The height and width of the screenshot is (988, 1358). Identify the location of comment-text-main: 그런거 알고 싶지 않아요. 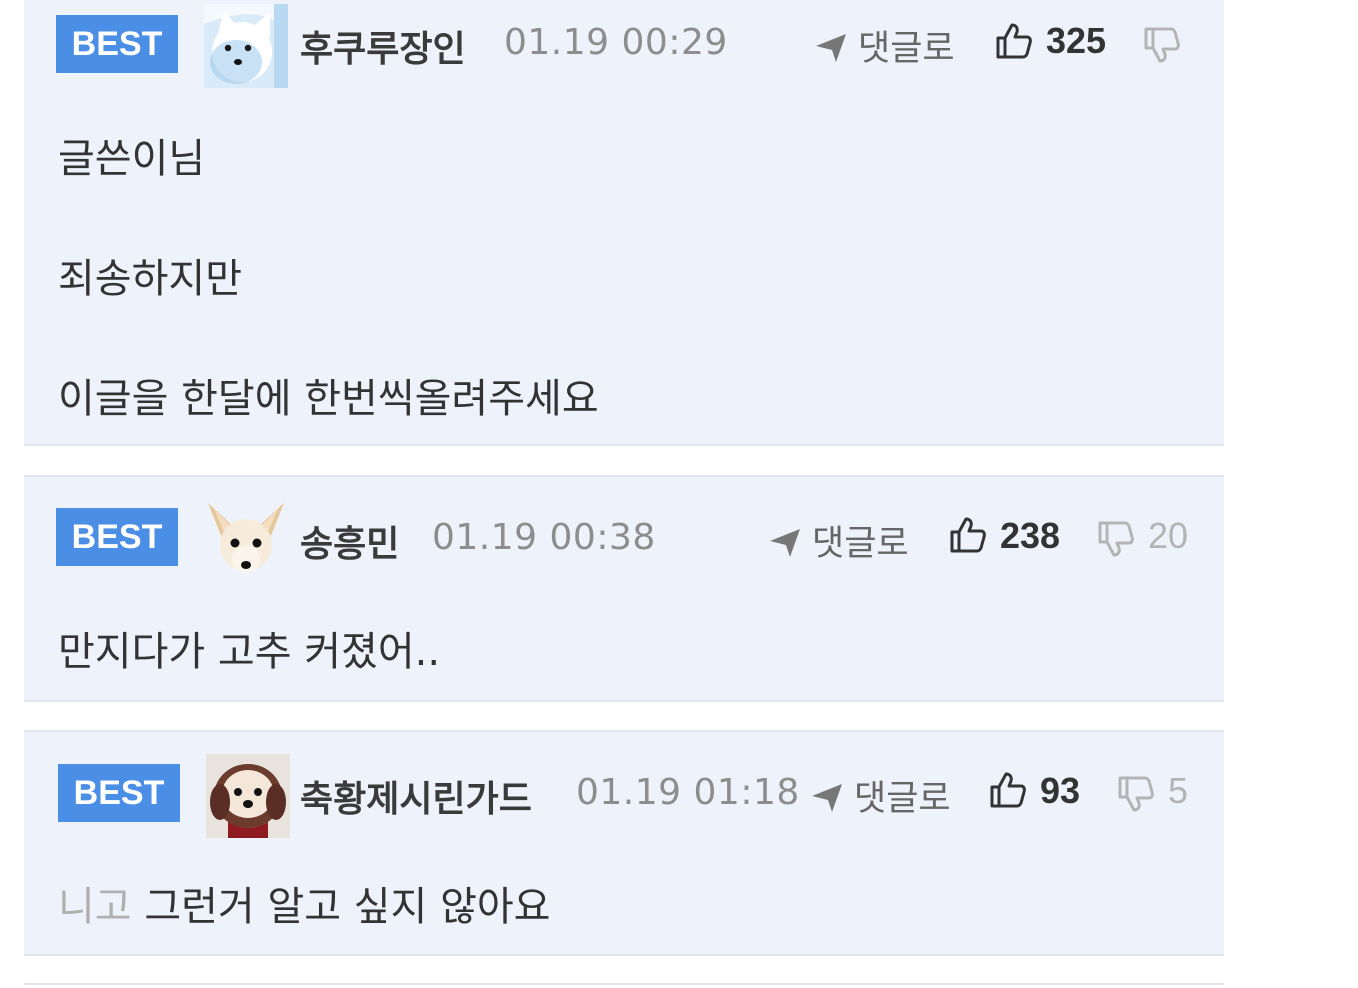
(347, 907).